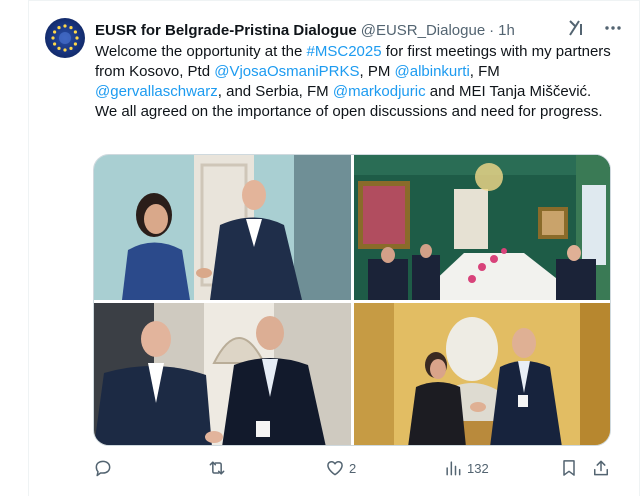  Describe the element at coordinates (482, 374) in the screenshot. I see `photo-handshake-miscevic` at that location.